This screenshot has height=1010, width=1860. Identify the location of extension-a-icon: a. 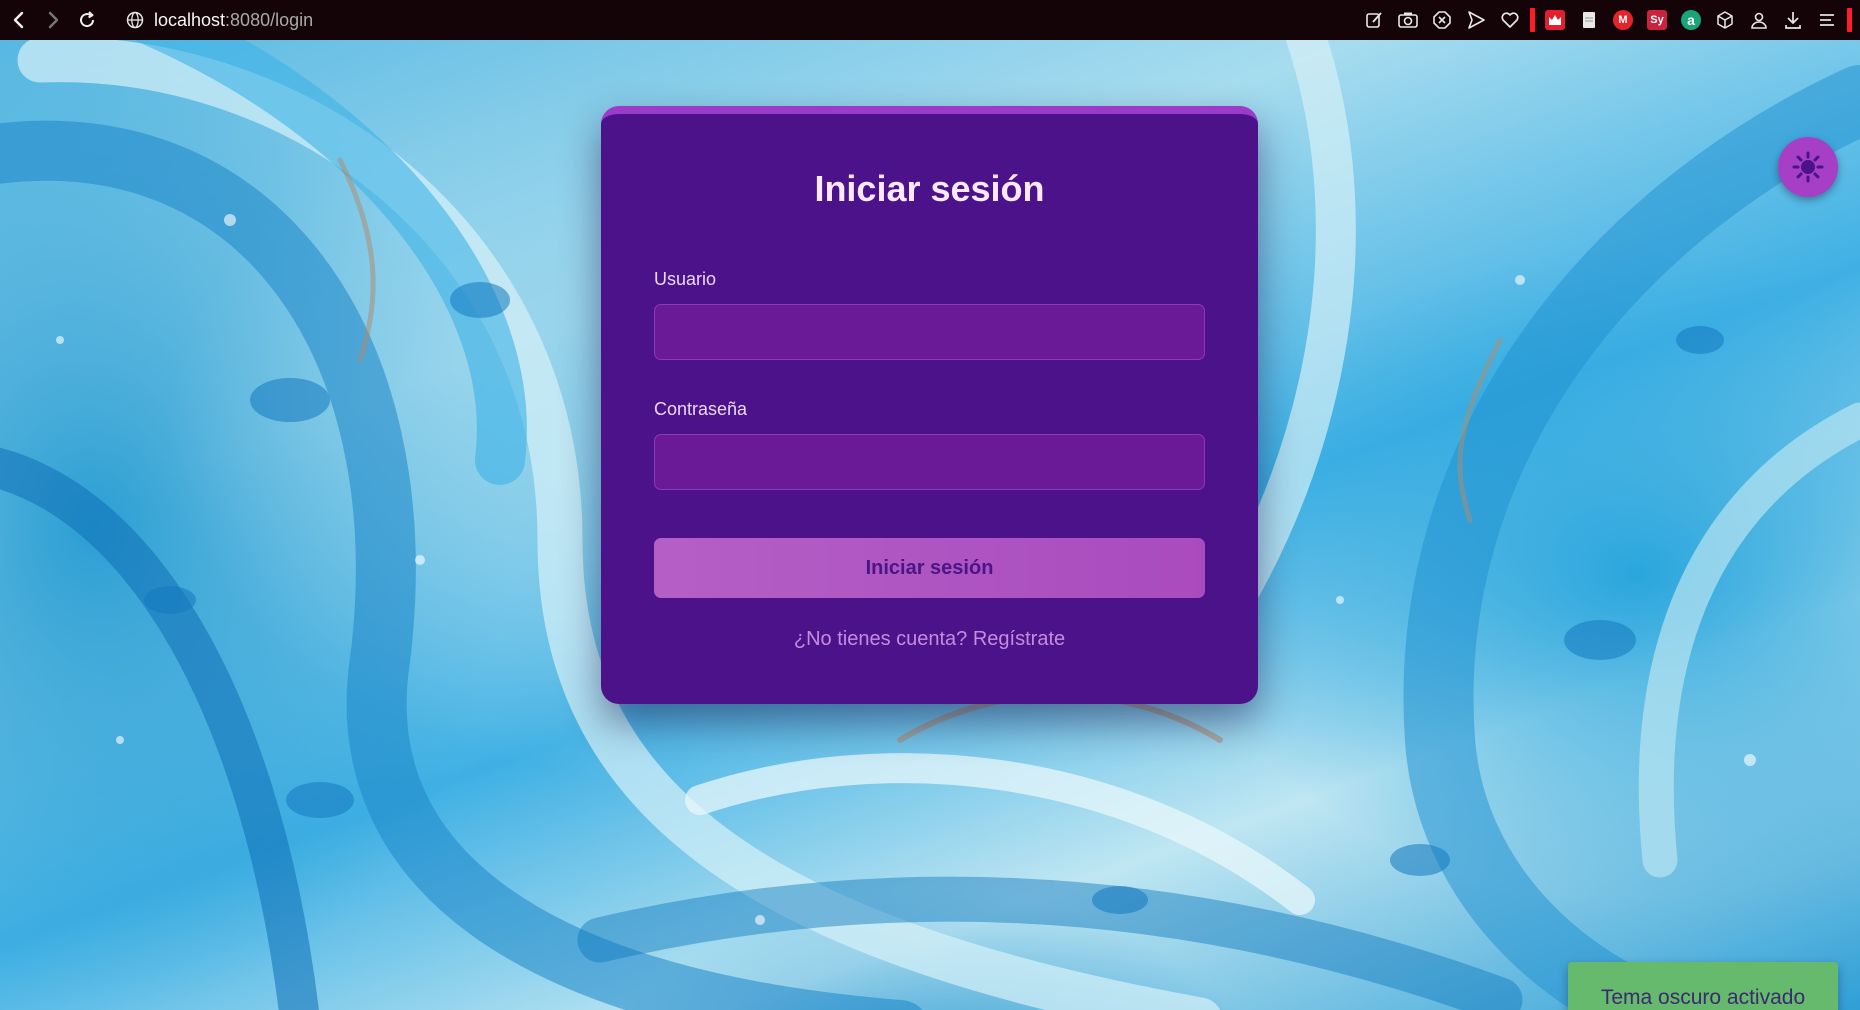
(1691, 20).